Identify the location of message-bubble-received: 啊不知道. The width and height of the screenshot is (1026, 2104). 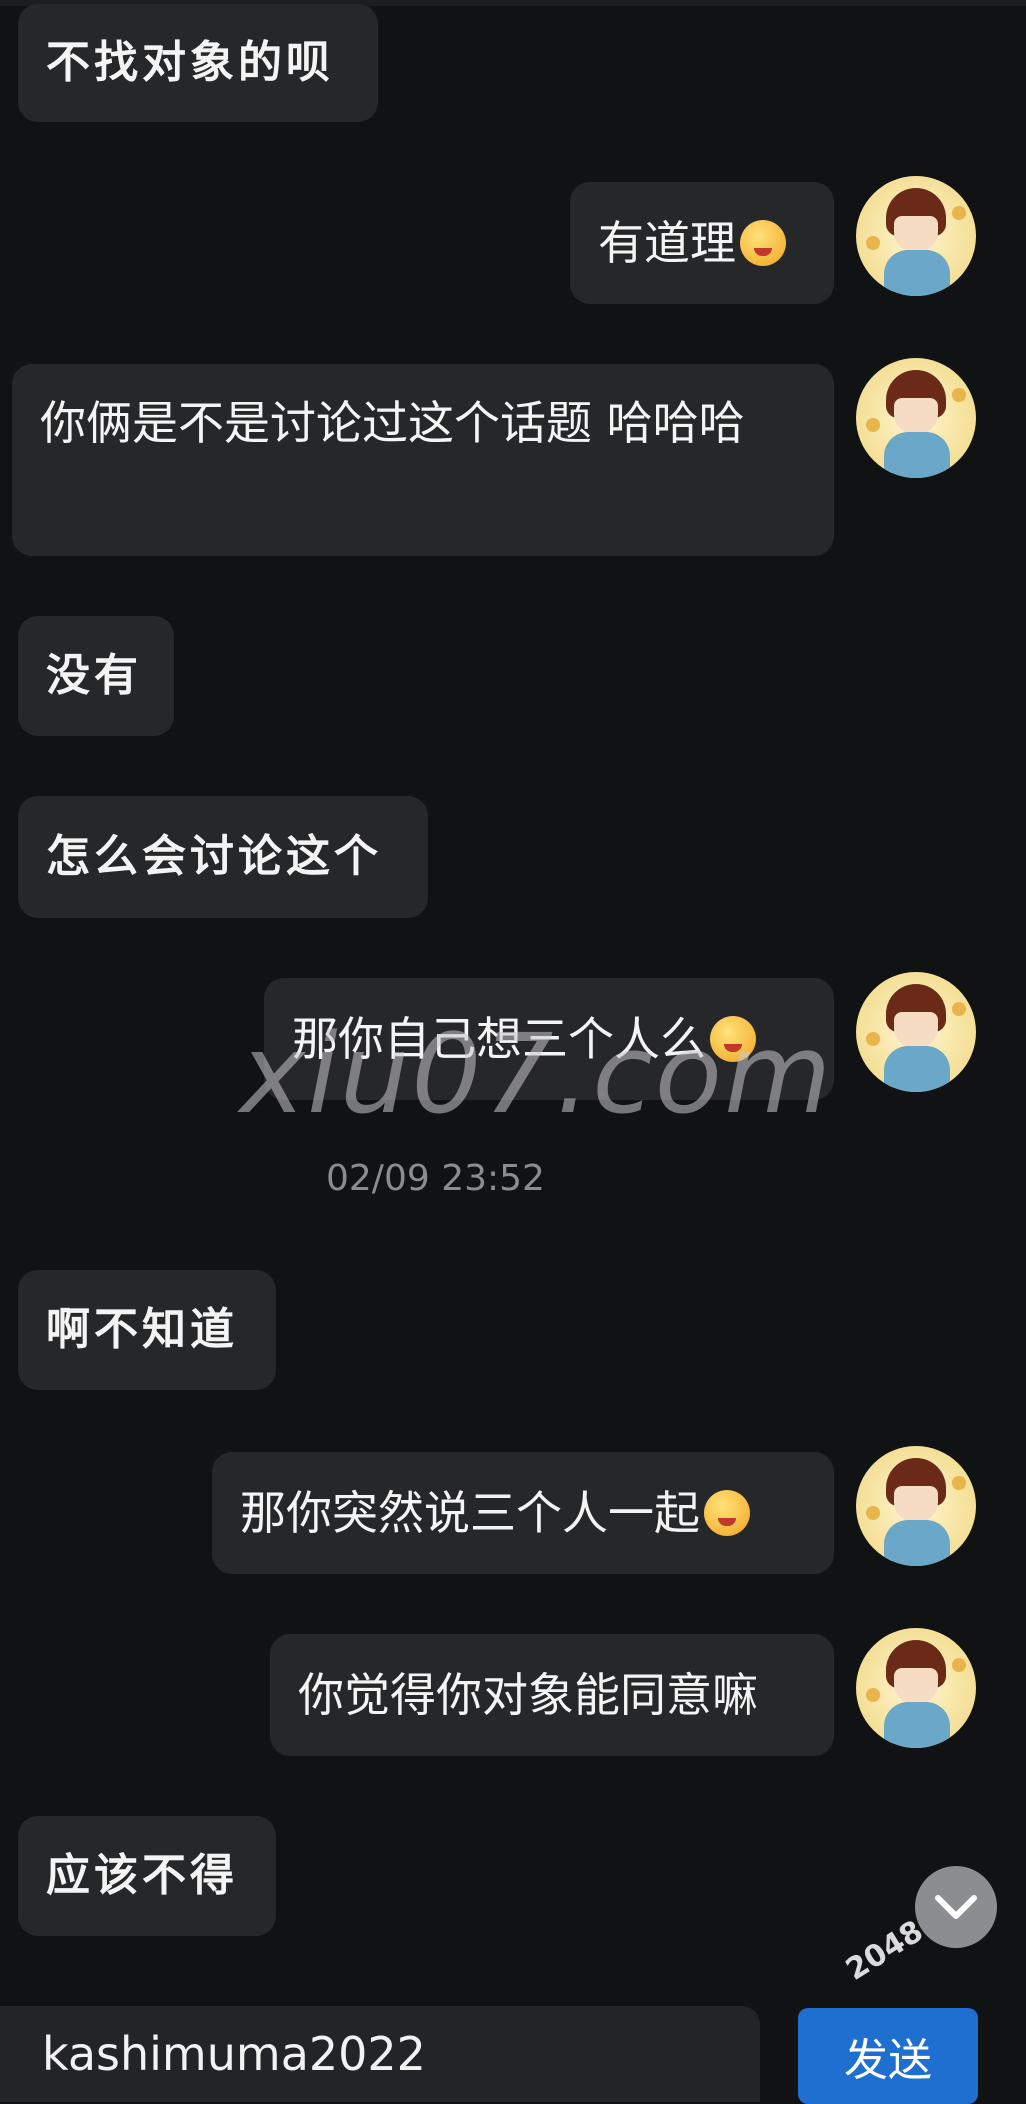
(147, 1330).